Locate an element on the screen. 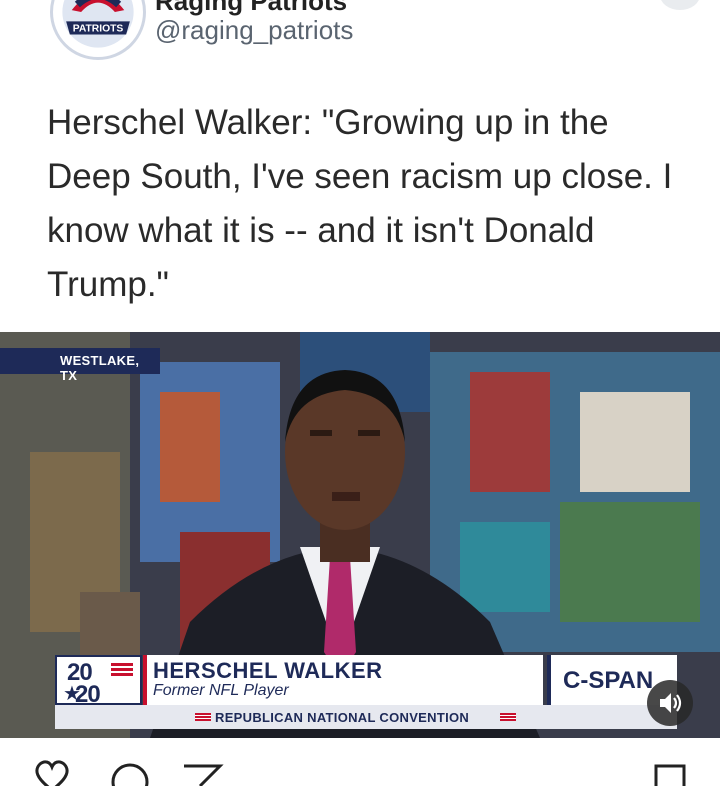 This screenshot has height=786, width=720. ticker-text: REPUBLICAN NATIONAL CONVENTION is located at coordinates (342, 717).